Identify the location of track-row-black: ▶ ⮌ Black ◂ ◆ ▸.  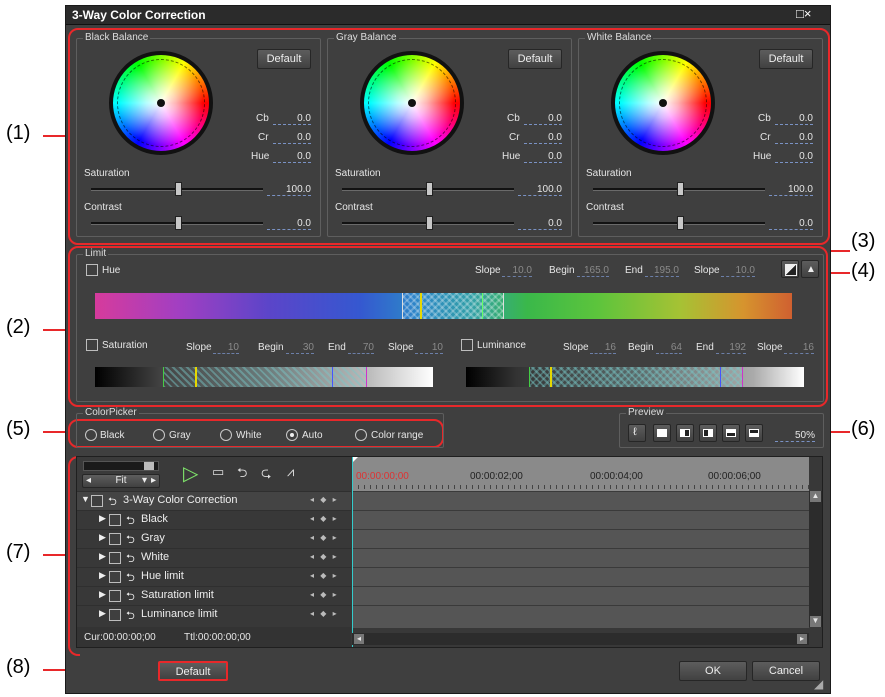
(214, 519).